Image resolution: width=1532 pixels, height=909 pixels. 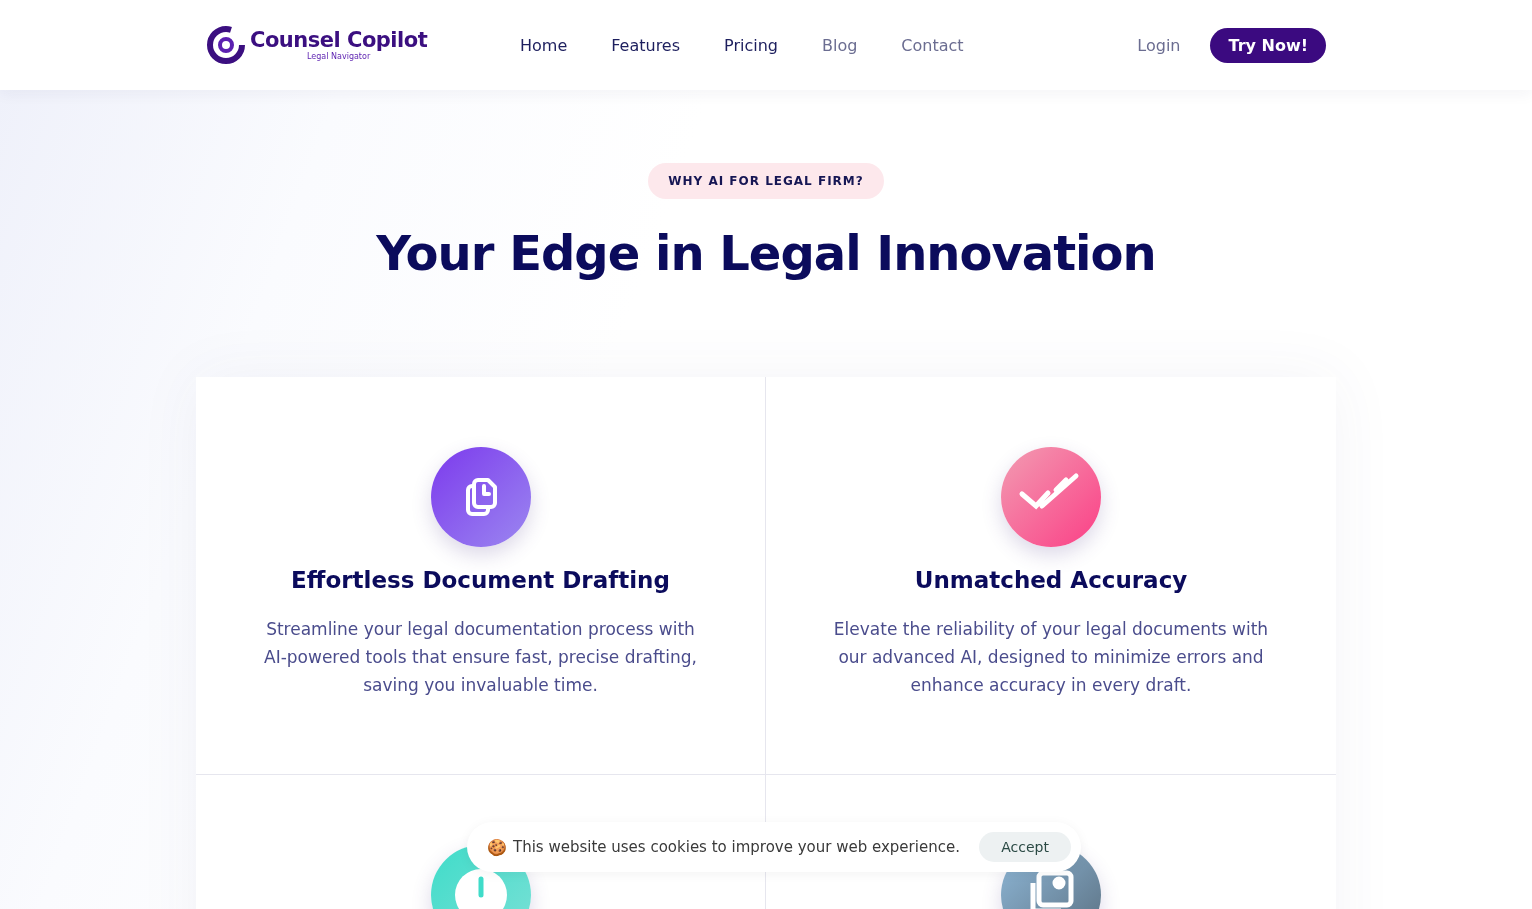 I want to click on feature-description: Streamline your legal documentation process with AI-powered tools that ensure fast, precise drafting, saving you invaluable time., so click(x=480, y=657).